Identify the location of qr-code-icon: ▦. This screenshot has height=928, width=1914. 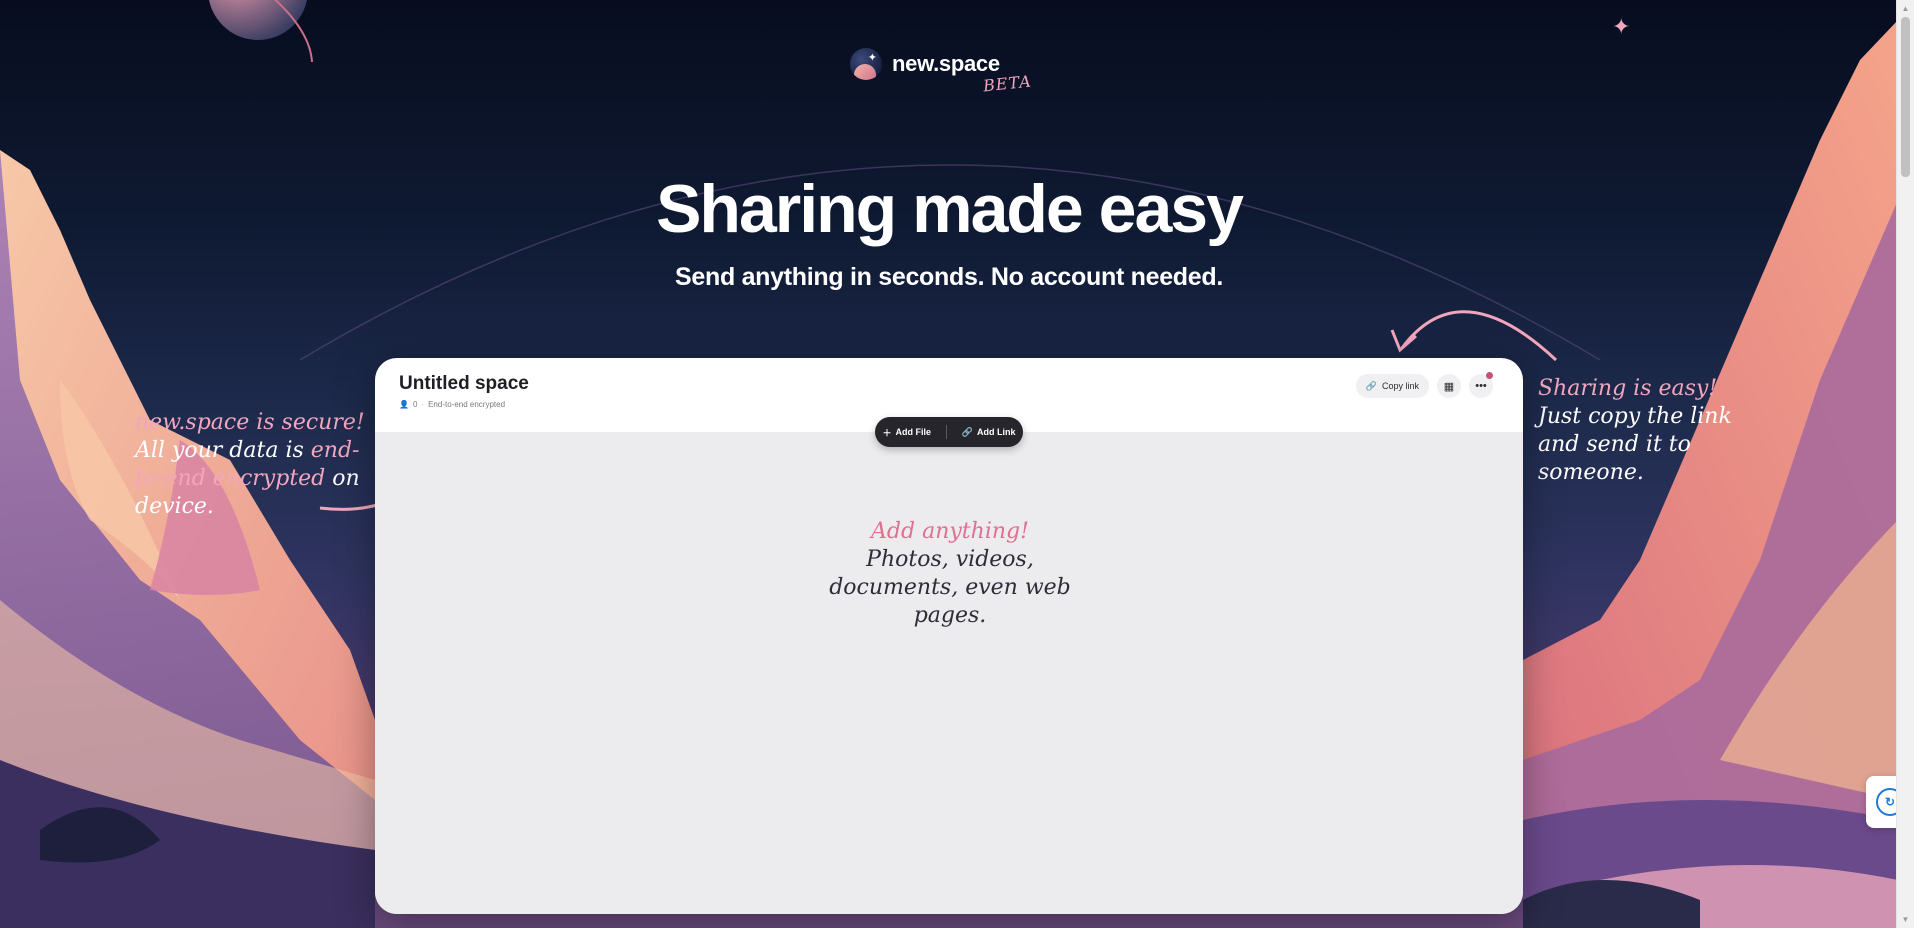
(1449, 386).